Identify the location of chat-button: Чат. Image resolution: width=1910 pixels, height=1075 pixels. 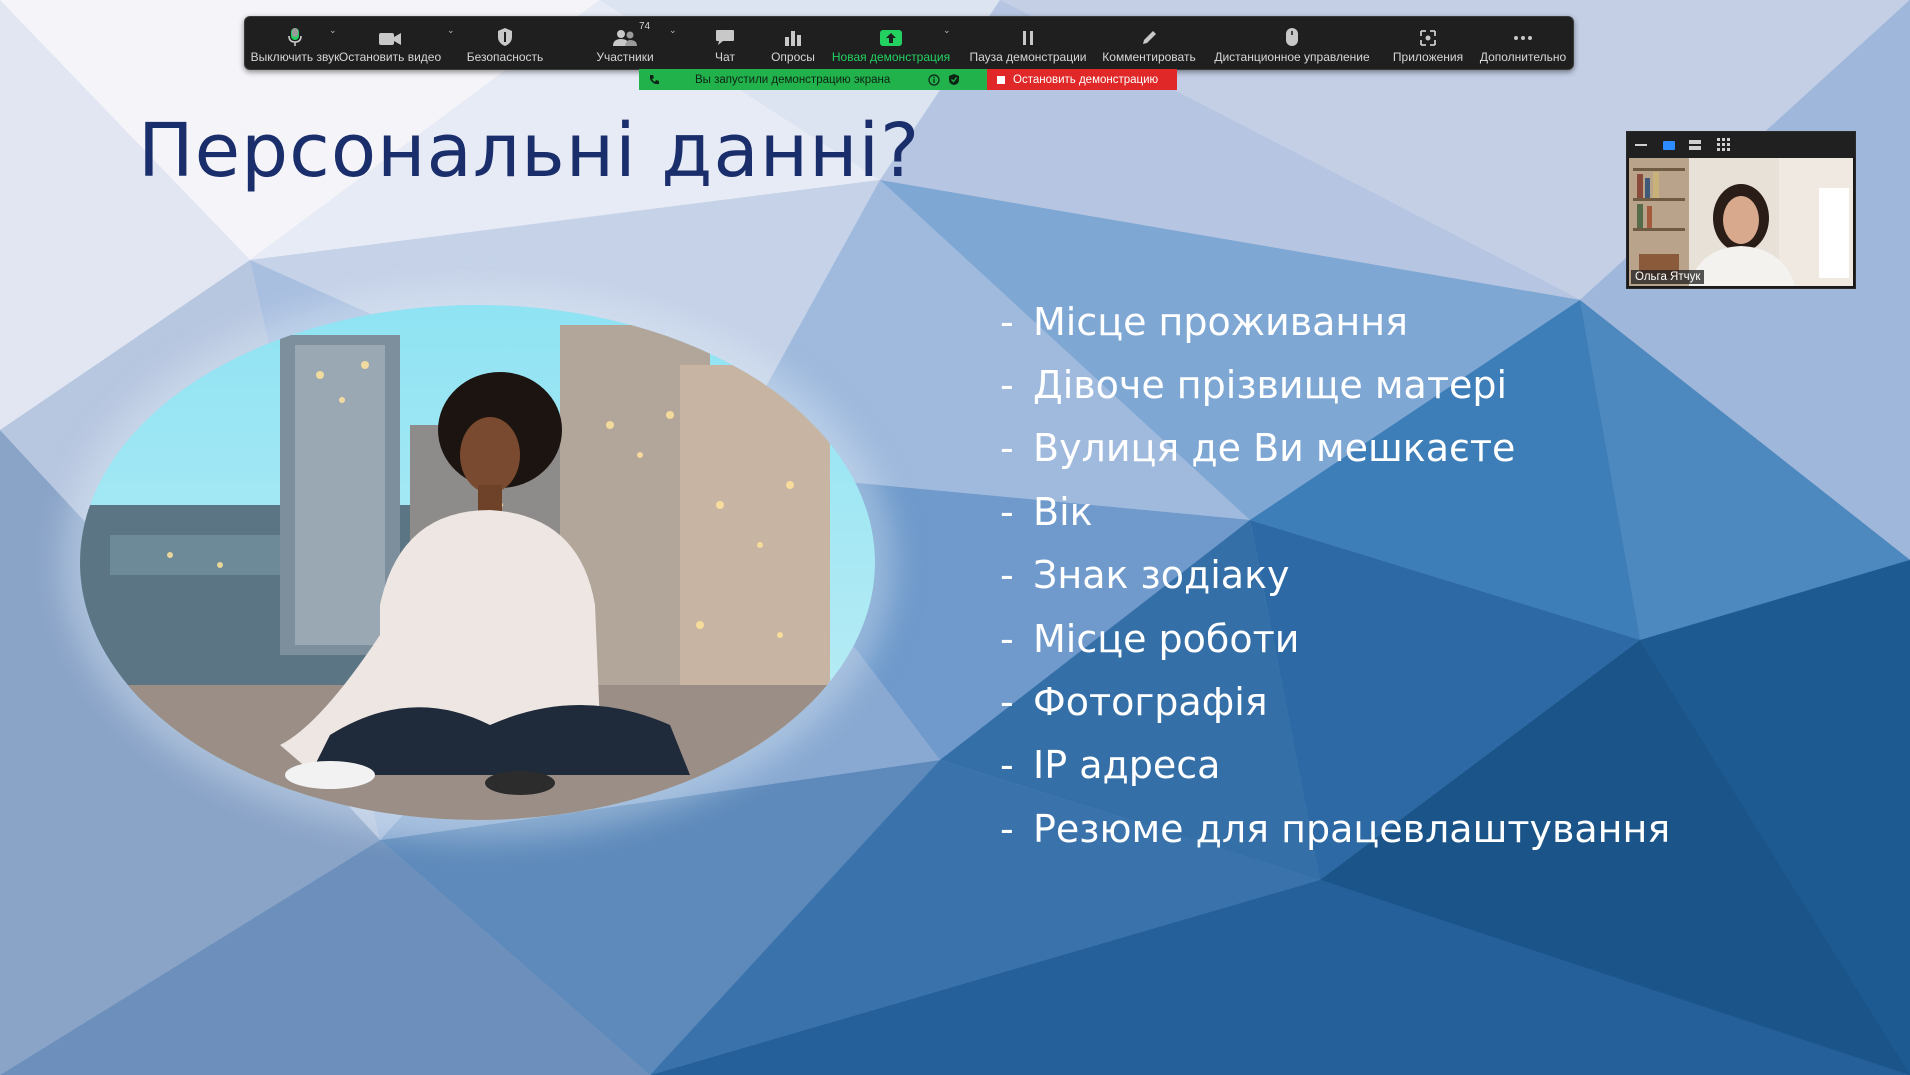
(725, 43).